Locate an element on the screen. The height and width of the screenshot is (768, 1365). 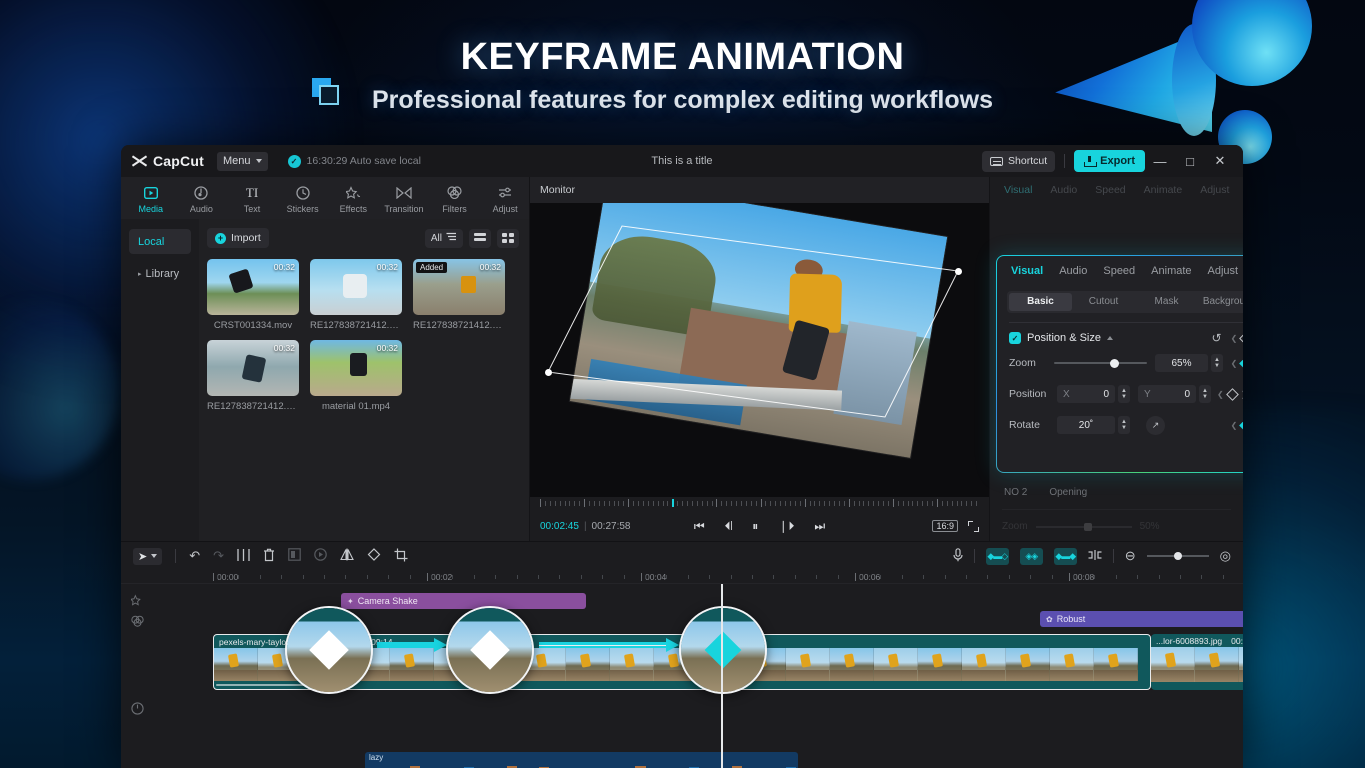
segment-mask: Mask is located at coordinates (1166, 302).